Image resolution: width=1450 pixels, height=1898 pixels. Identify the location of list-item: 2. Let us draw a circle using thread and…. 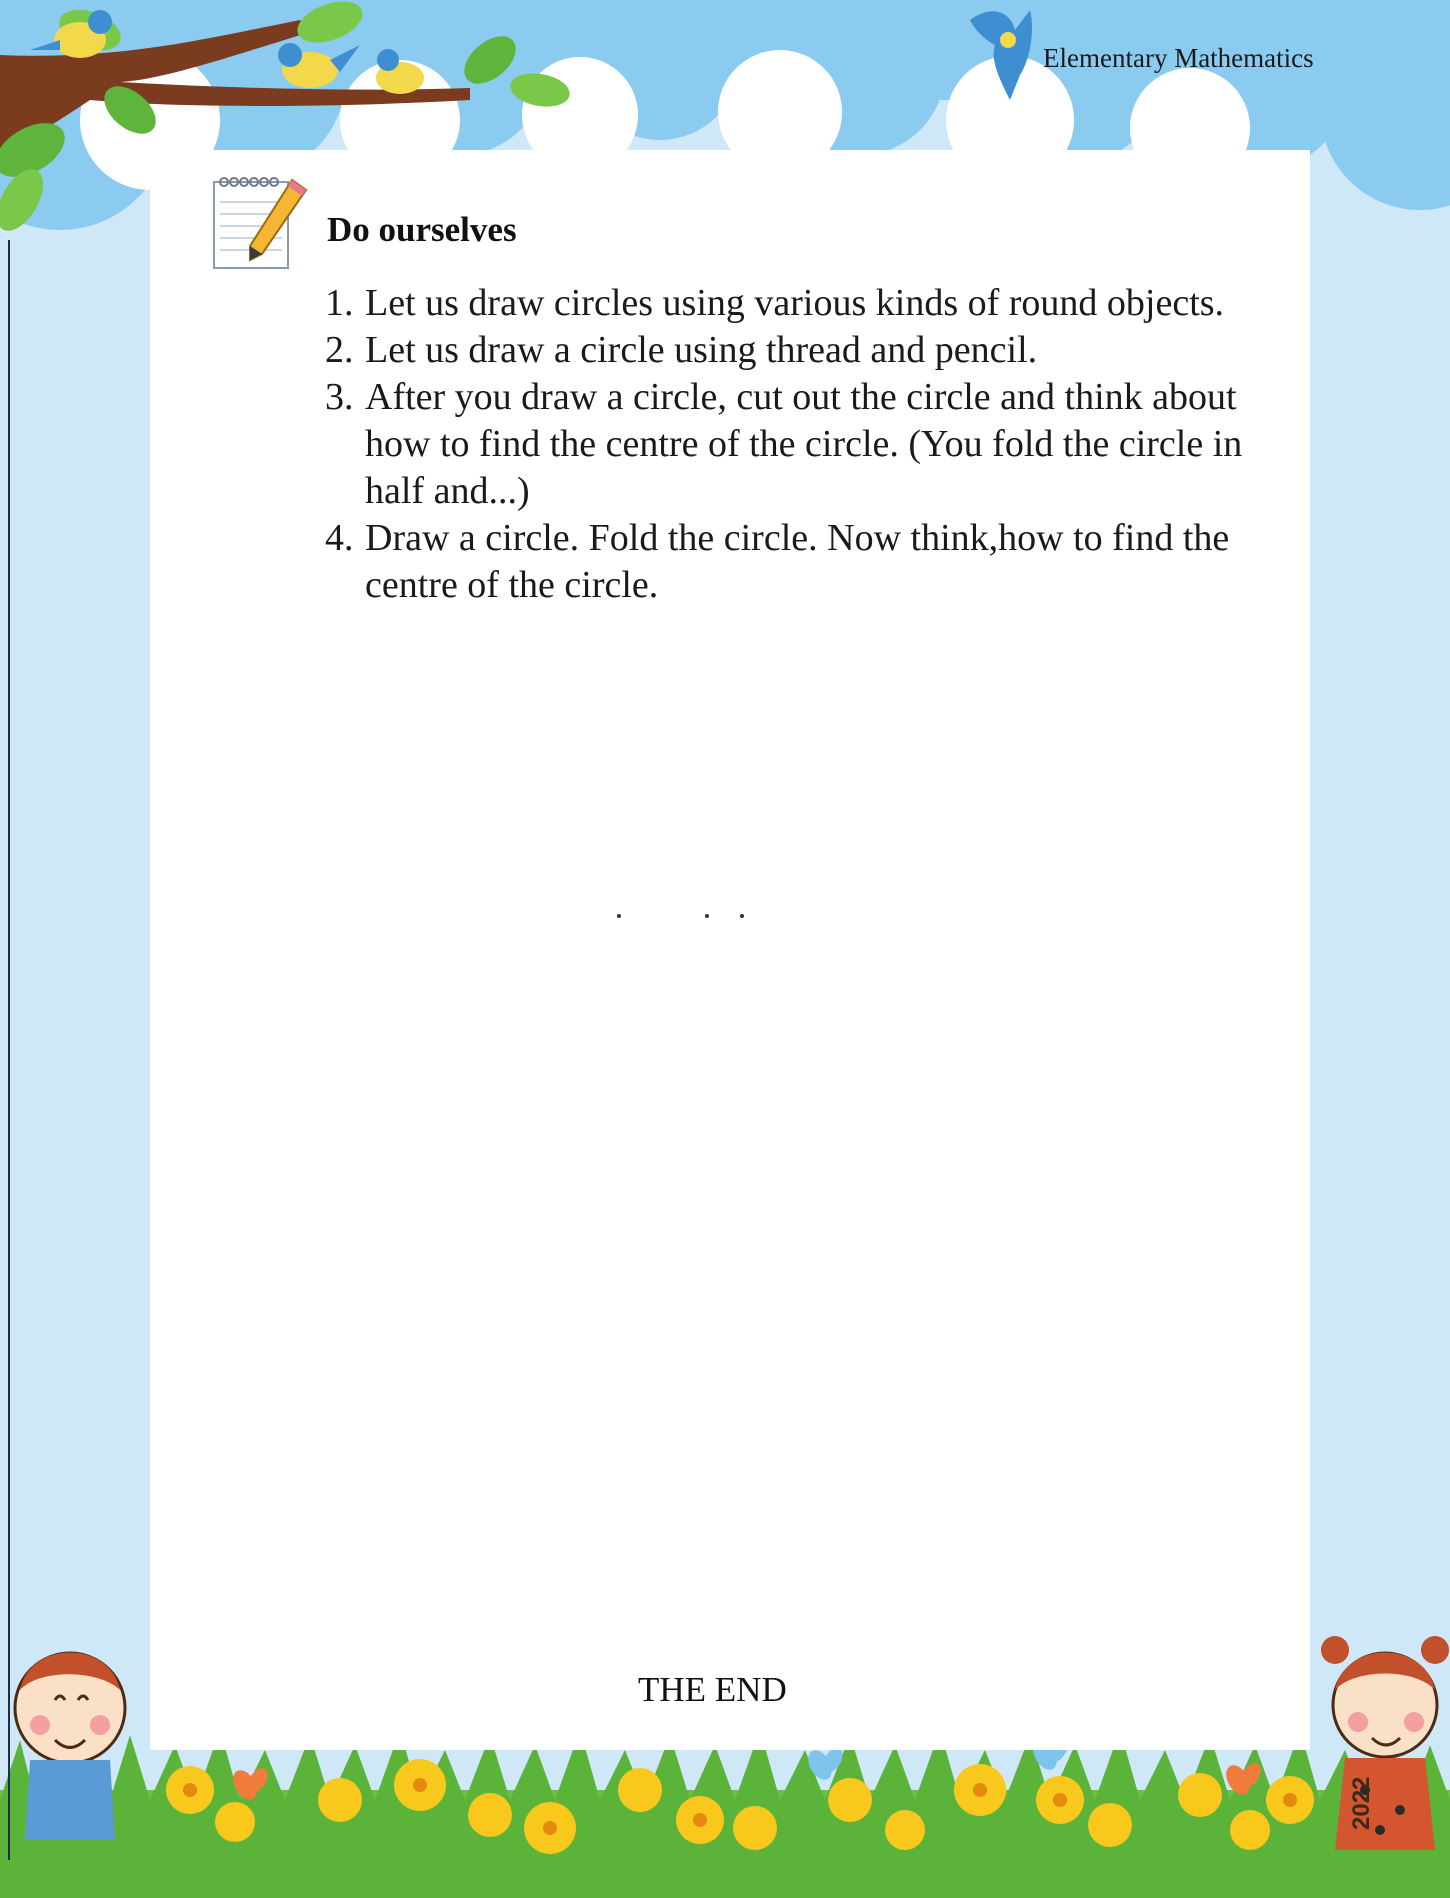
(805, 350).